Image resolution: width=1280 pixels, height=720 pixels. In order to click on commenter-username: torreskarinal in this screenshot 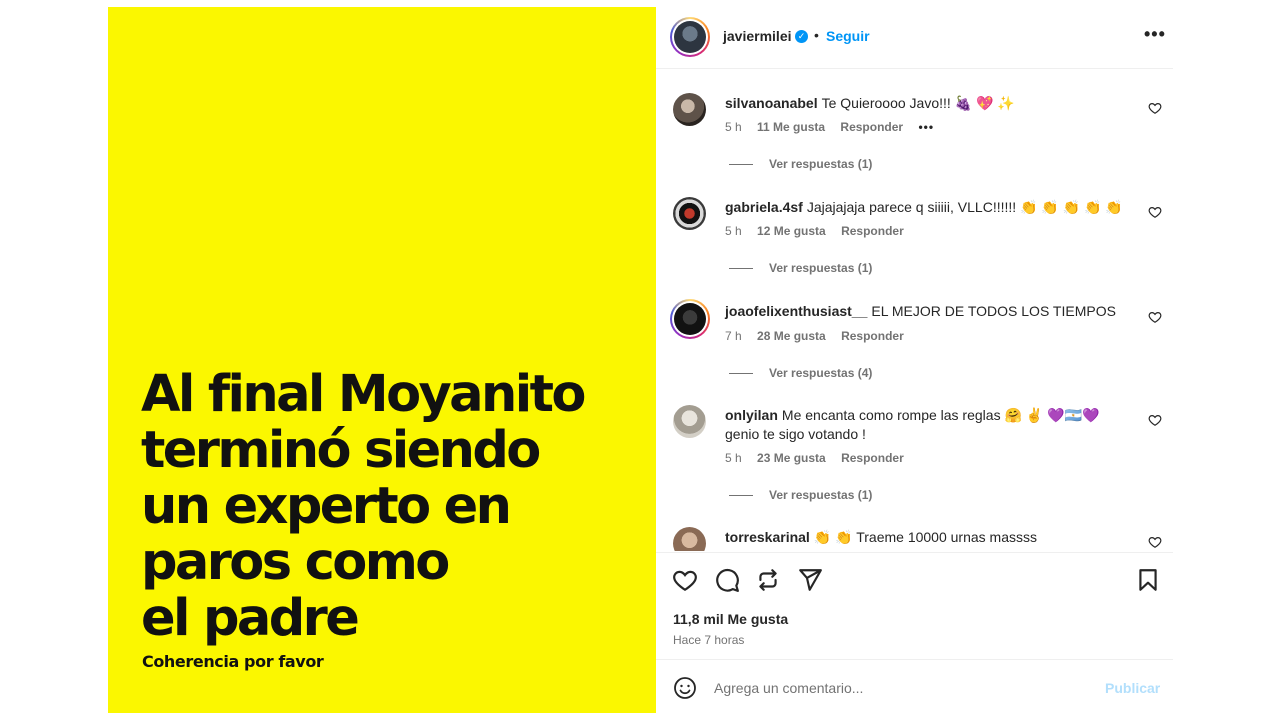, I will do `click(767, 537)`.